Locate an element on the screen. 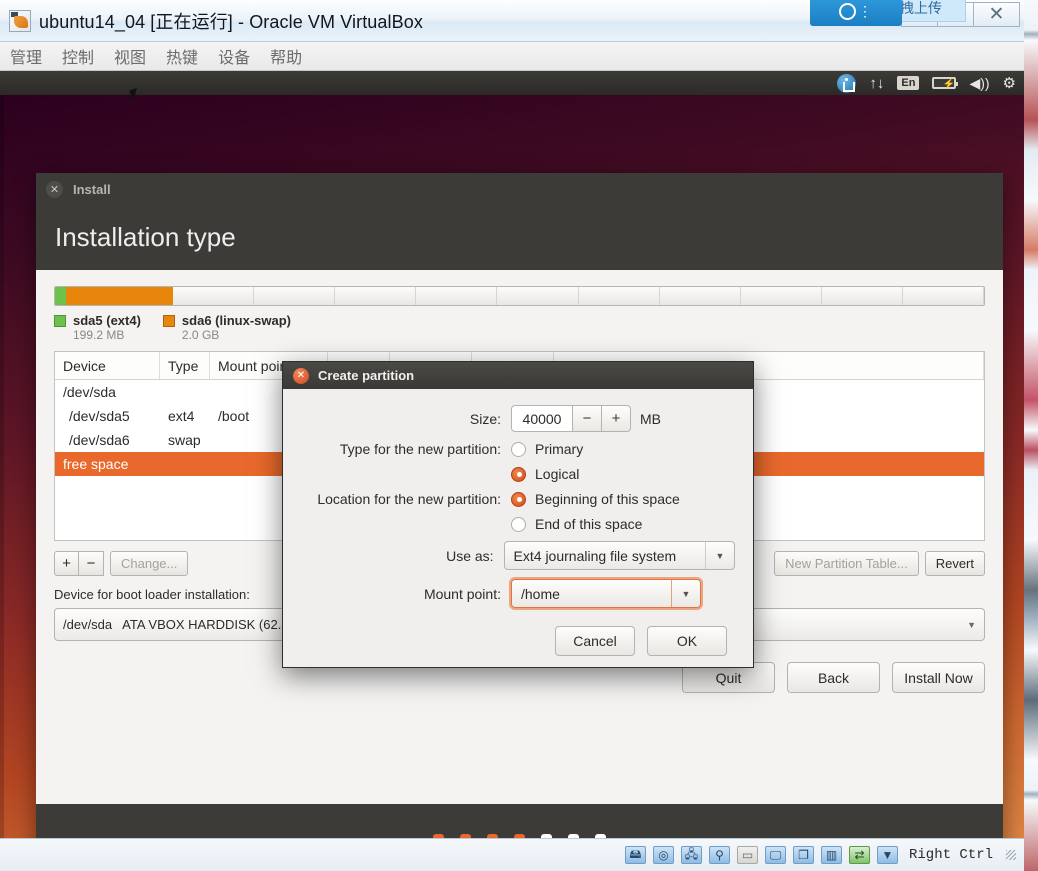 Image resolution: width=1038 pixels, height=871 pixels. network-updown-icon: ↑↓ is located at coordinates (876, 83).